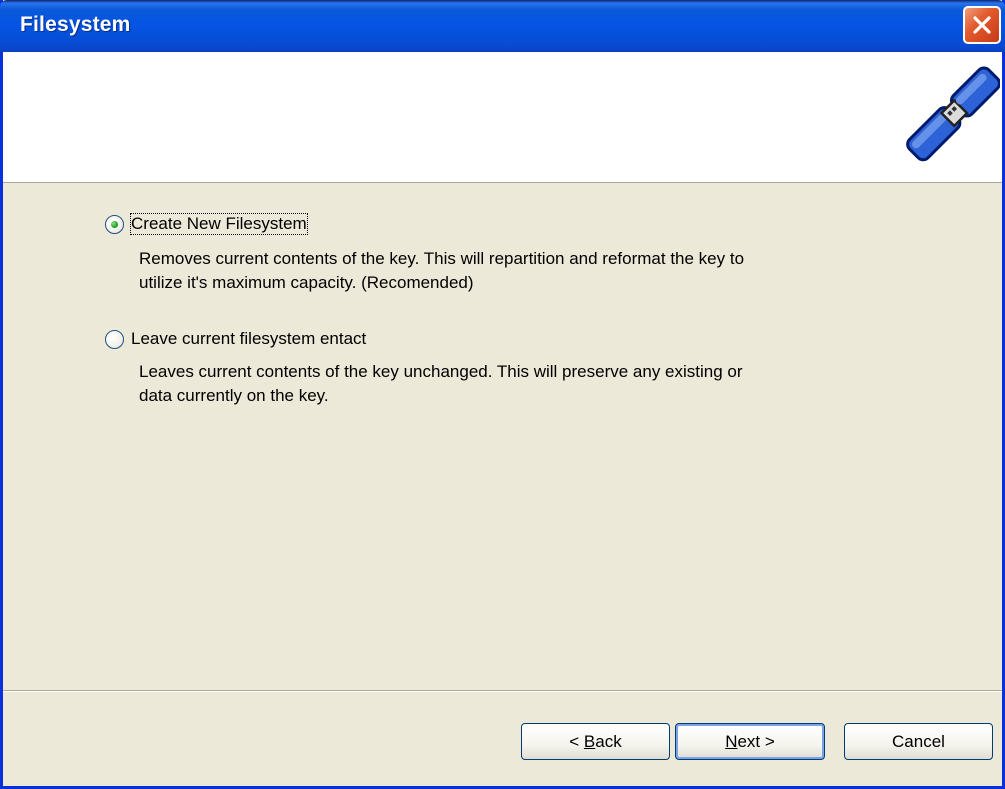  What do you see at coordinates (608, 741) in the screenshot?
I see `back-rest: ack` at bounding box center [608, 741].